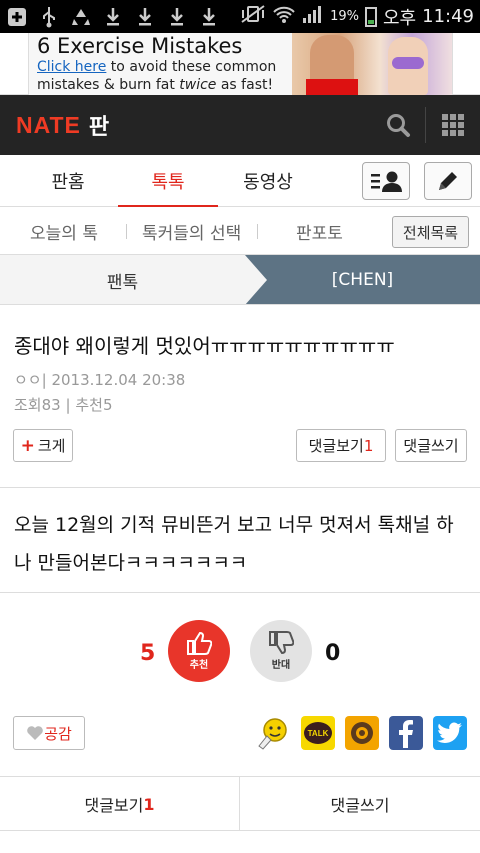 The width and height of the screenshot is (480, 853). I want to click on main-tabs: 판홈 톡톡 동영상, so click(240, 181).